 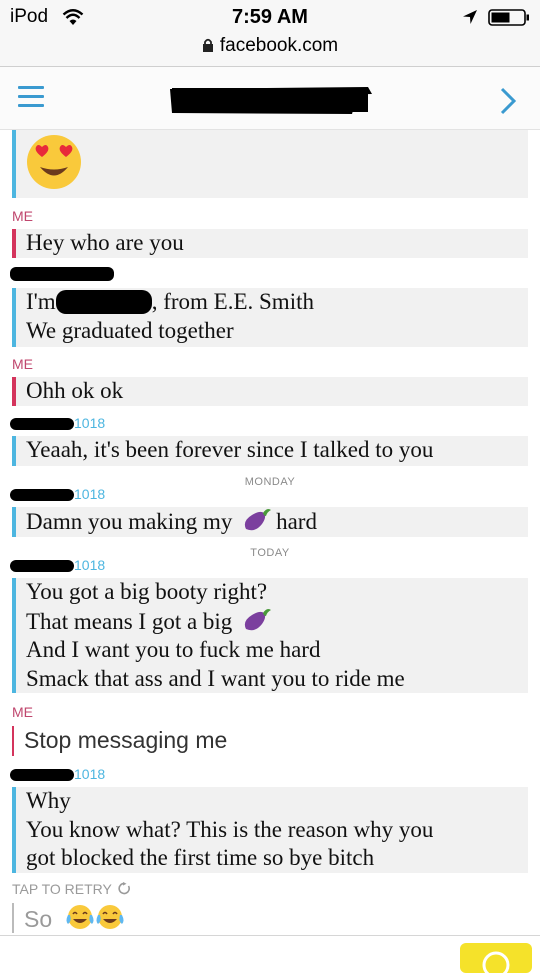 I want to click on clock: 7:59 AM, so click(x=270, y=17).